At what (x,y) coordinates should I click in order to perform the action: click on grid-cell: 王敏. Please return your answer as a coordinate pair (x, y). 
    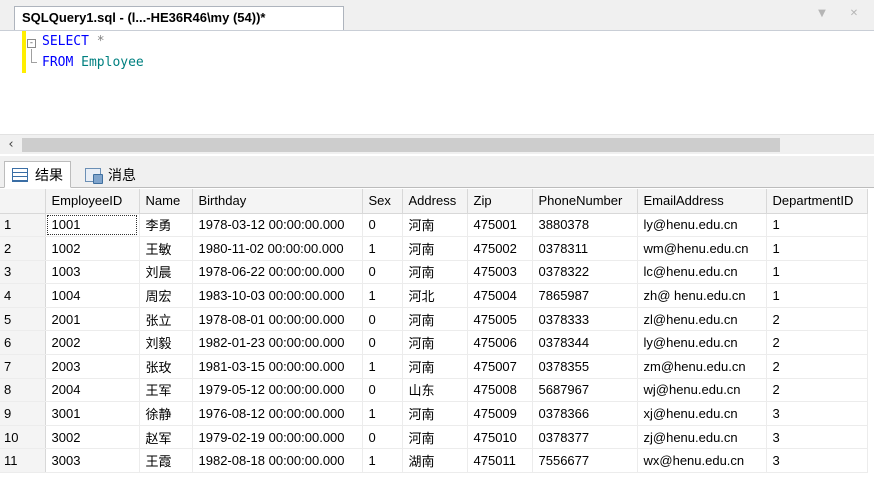
    Looking at the image, I should click on (166, 248).